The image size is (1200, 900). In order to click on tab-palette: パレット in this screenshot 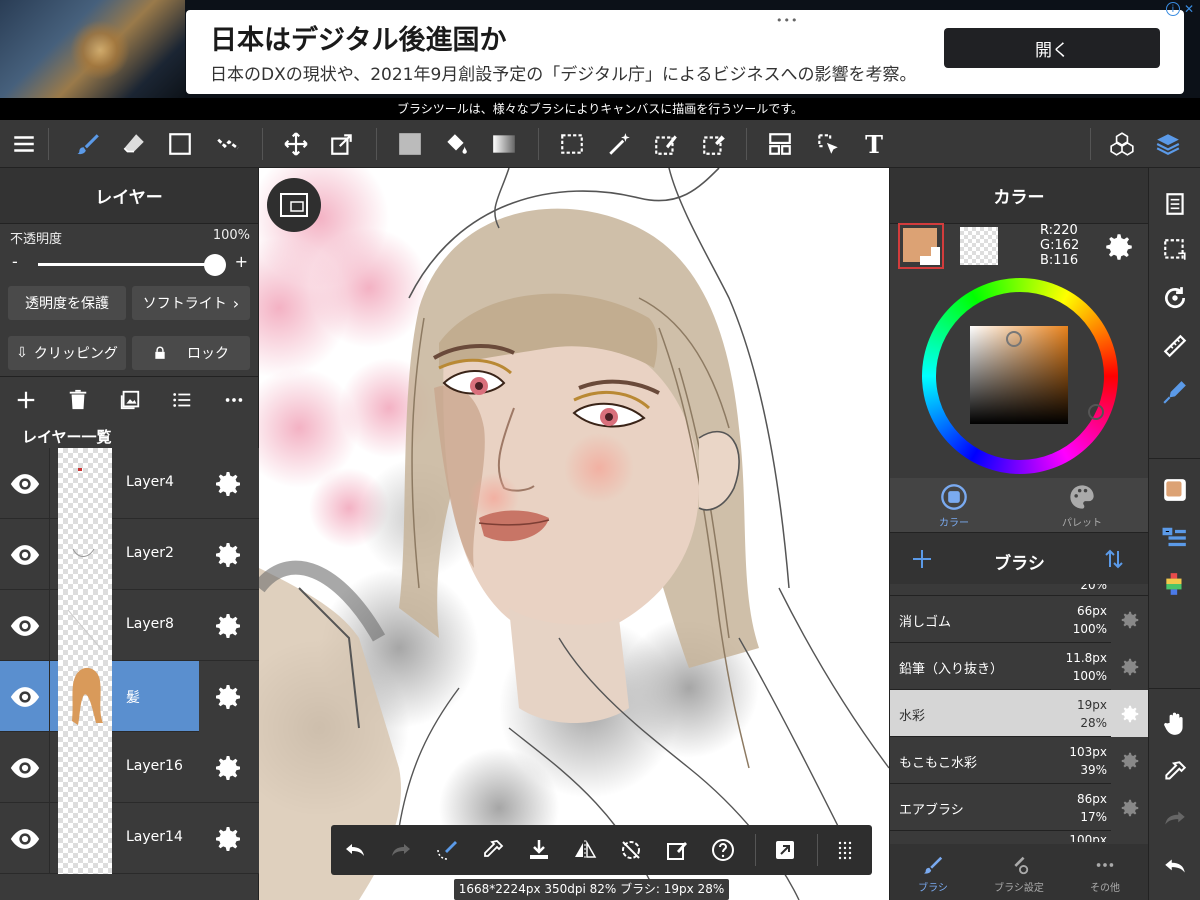, I will do `click(1082, 506)`.